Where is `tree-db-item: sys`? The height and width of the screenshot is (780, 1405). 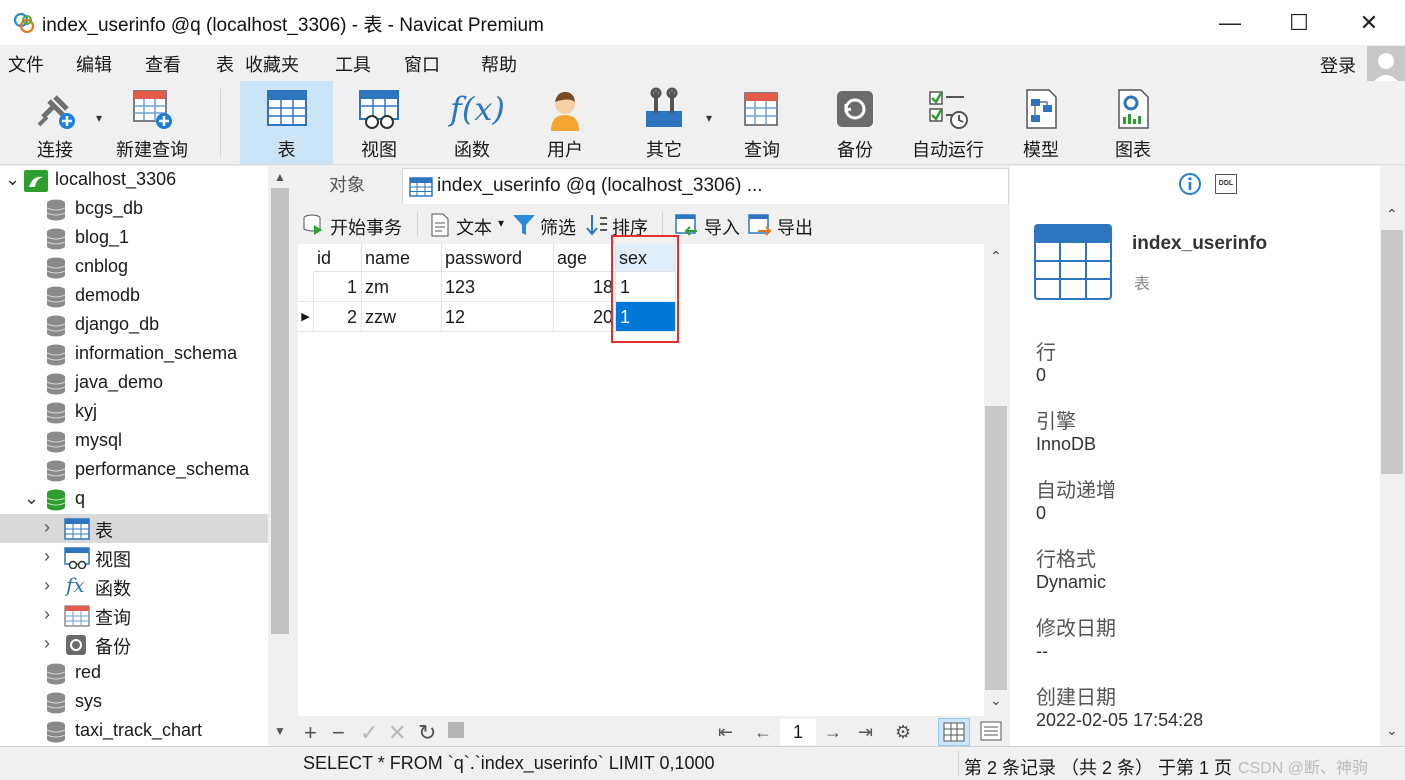 tree-db-item: sys is located at coordinates (134, 702).